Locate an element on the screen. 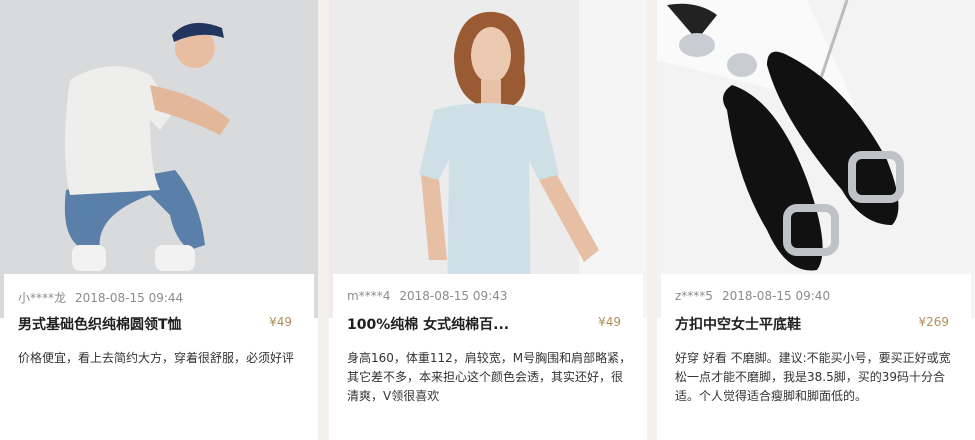 The height and width of the screenshot is (440, 975). reviewer-name: m****4 is located at coordinates (369, 296).